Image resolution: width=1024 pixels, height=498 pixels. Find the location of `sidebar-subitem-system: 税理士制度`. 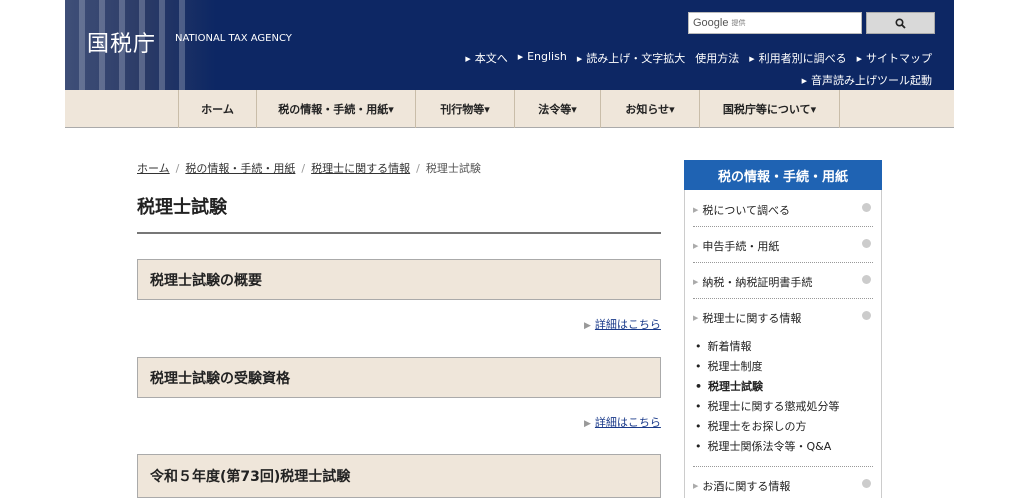

sidebar-subitem-system: 税理士制度 is located at coordinates (729, 366).